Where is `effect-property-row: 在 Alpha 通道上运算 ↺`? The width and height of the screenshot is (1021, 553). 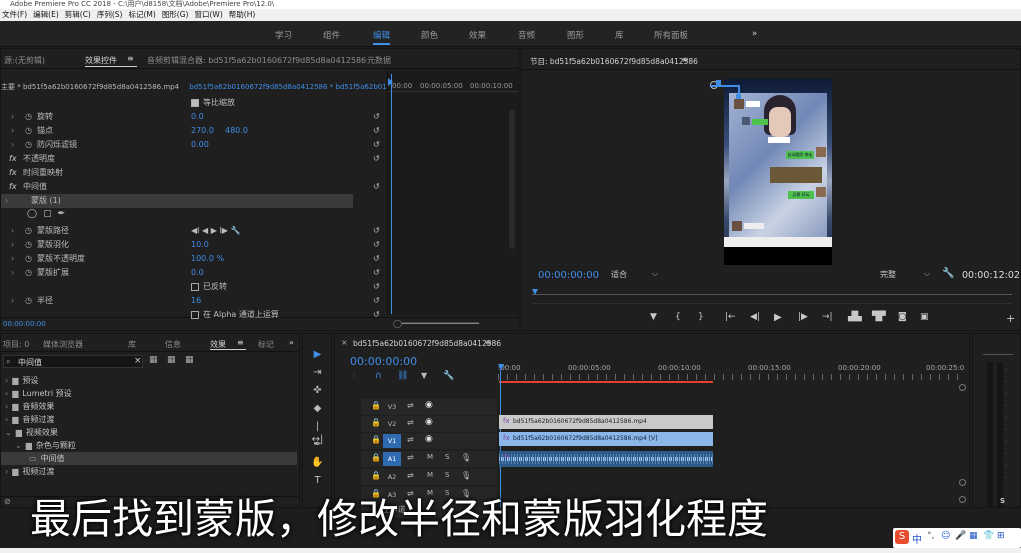
effect-property-row: 在 Alpha 通道上运算 ↺ is located at coordinates (194, 315).